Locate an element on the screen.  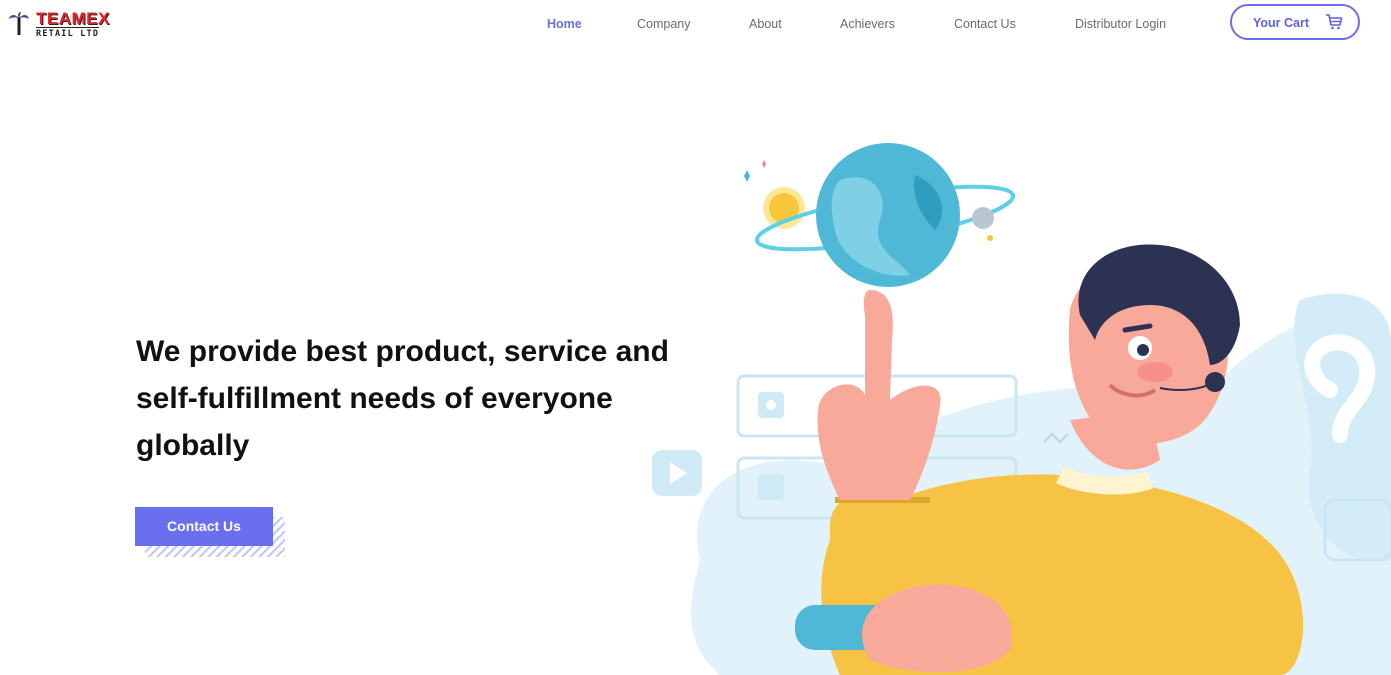
raised-hand is located at coordinates (879, 395).